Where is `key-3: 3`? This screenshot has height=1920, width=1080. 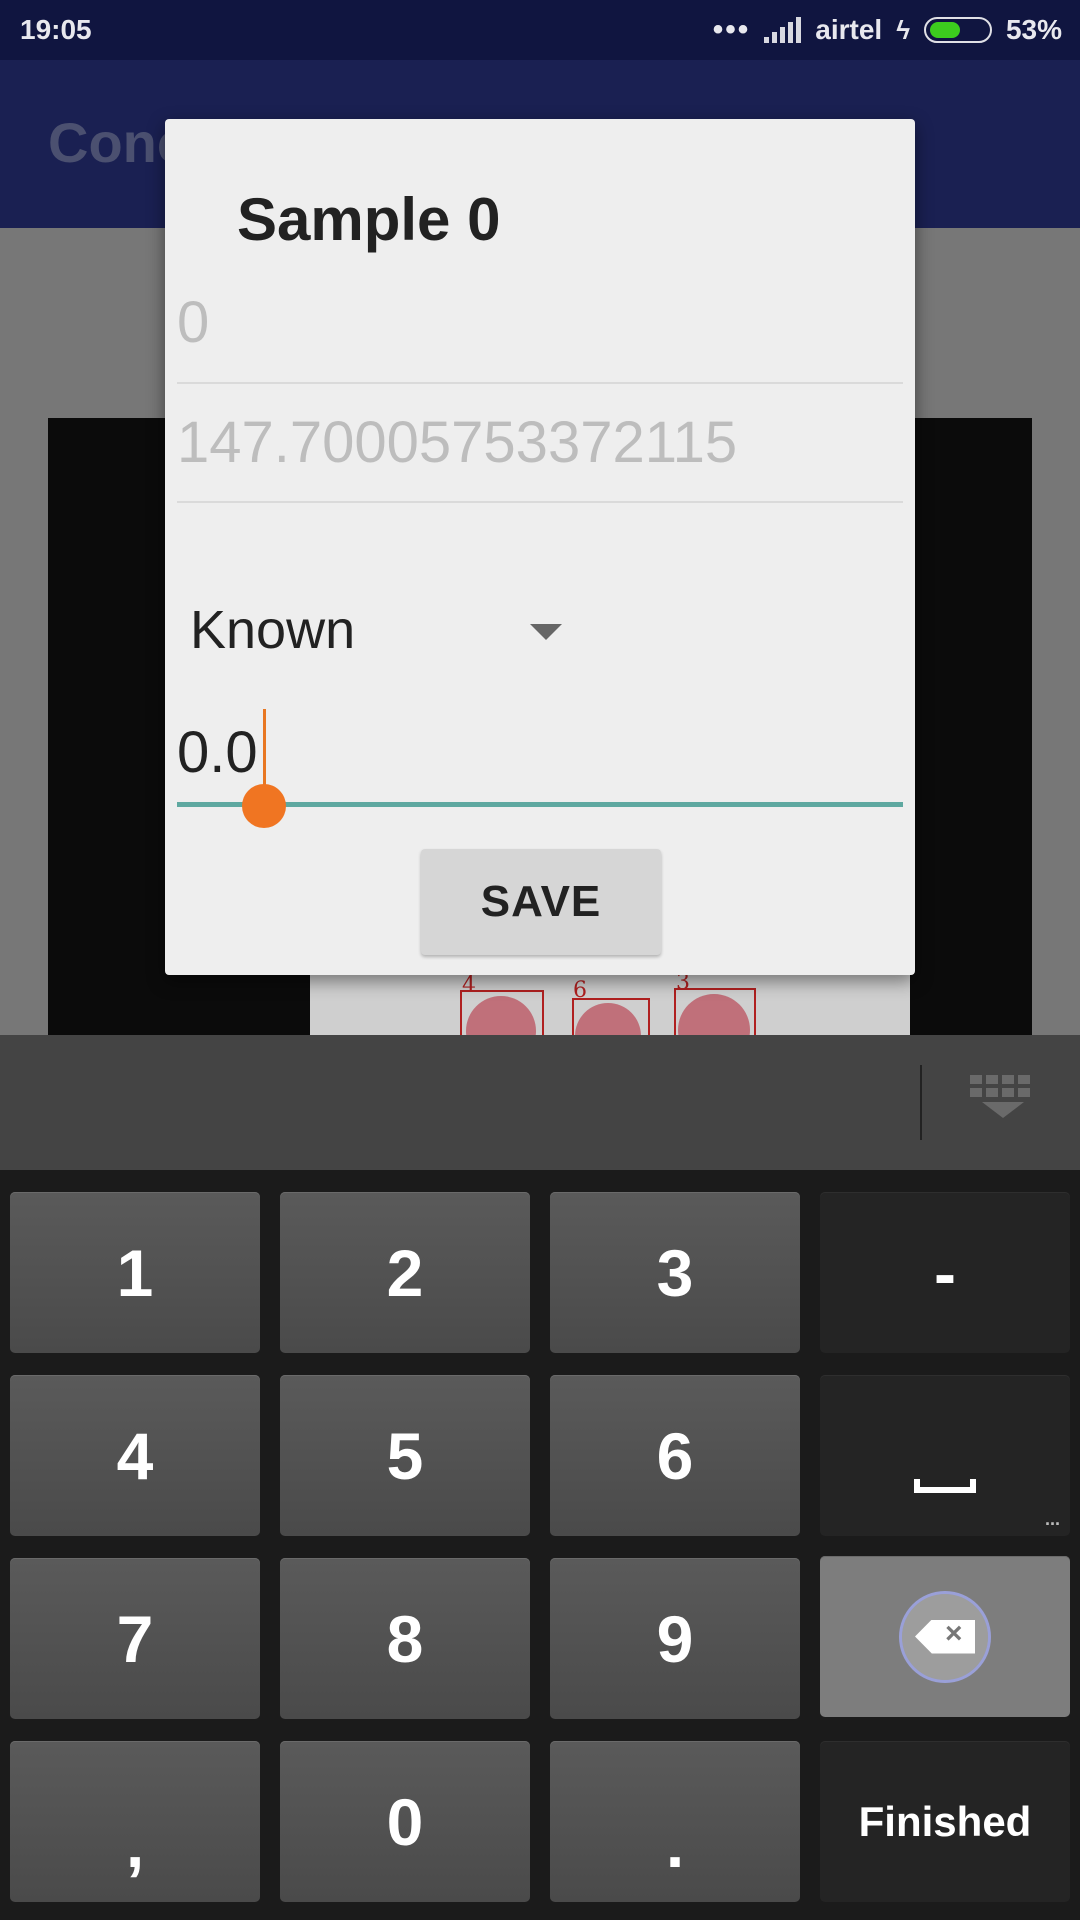
key-3: 3 is located at coordinates (675, 1272).